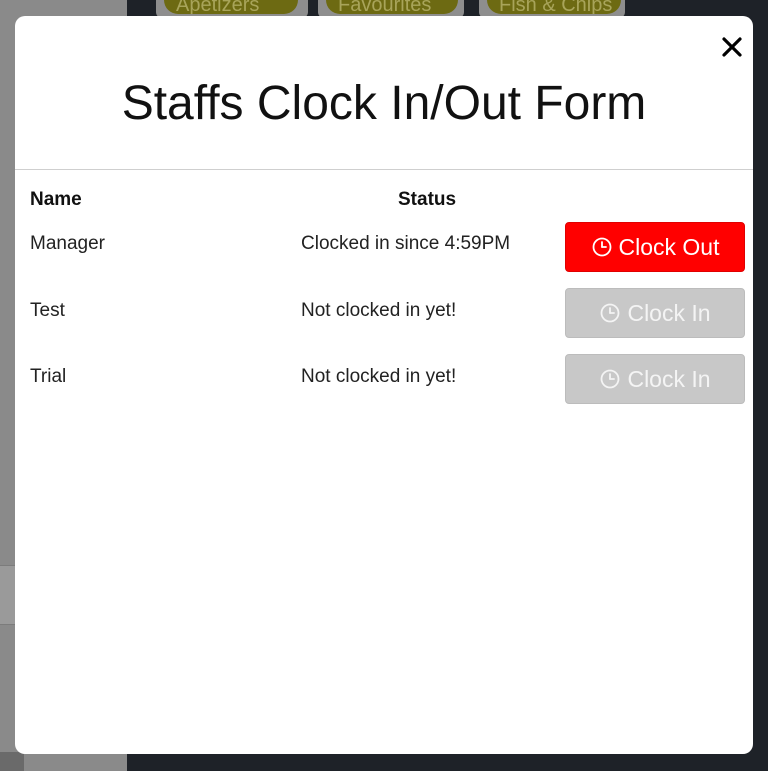 The image size is (768, 771). Describe the element at coordinates (427, 199) in the screenshot. I see `column-header-status: Status` at that location.